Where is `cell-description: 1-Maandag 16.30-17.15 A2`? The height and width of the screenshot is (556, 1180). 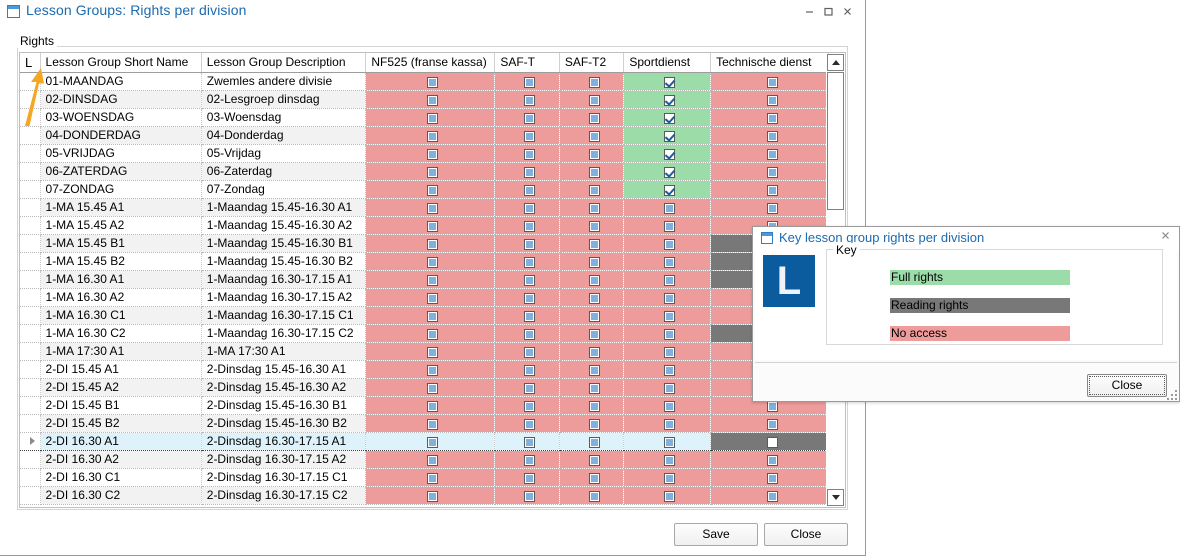 cell-description: 1-Maandag 16.30-17.15 A2 is located at coordinates (284, 297).